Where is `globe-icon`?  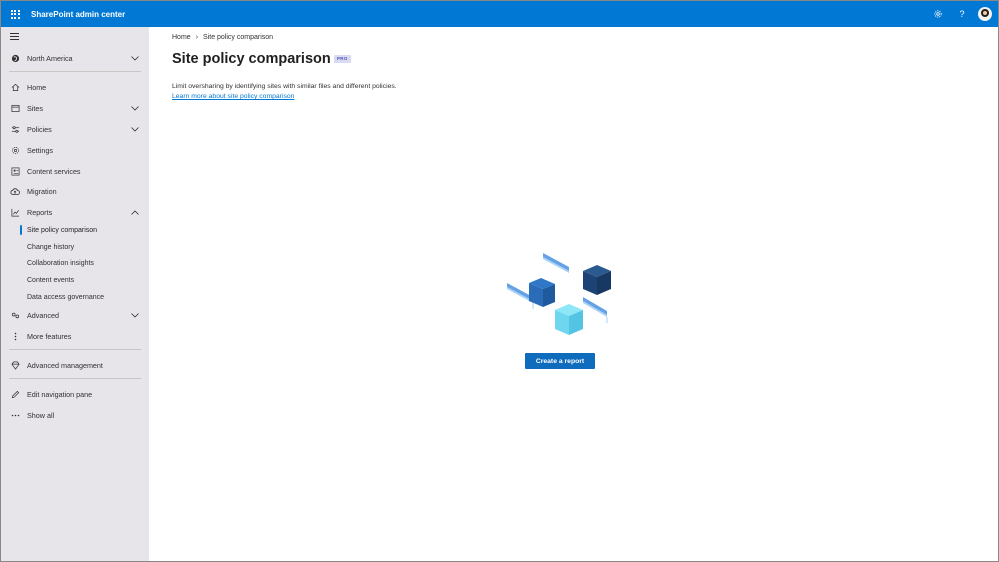
globe-icon is located at coordinates (15, 58).